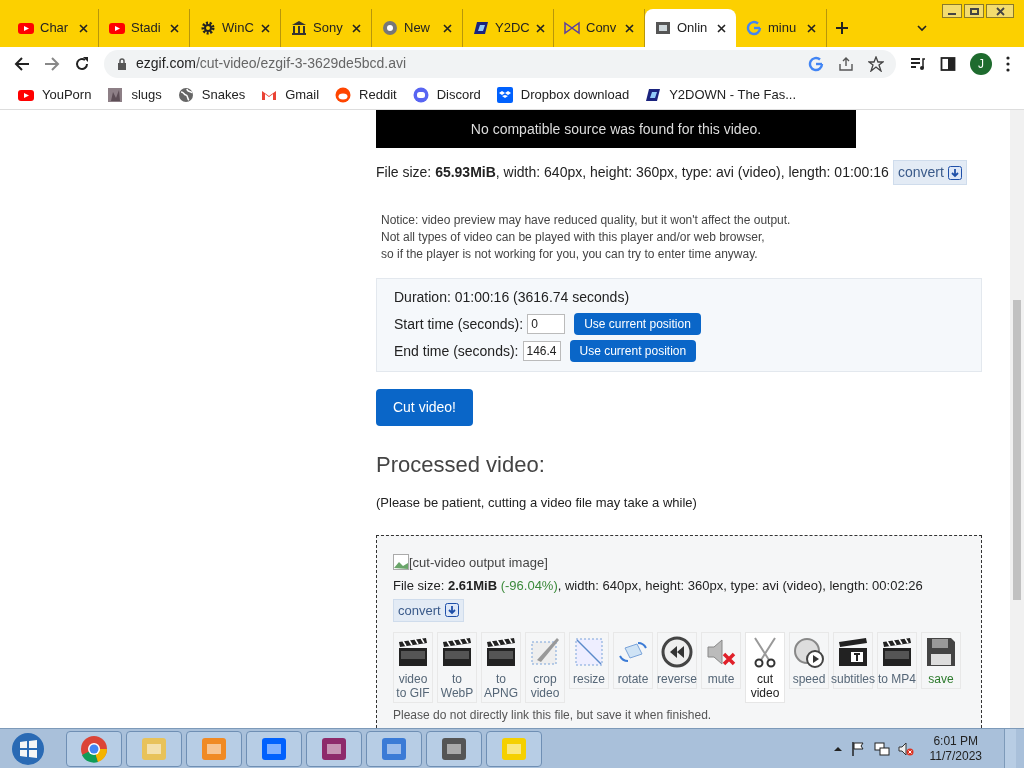  I want to click on tool-link: reverse, so click(677, 660).